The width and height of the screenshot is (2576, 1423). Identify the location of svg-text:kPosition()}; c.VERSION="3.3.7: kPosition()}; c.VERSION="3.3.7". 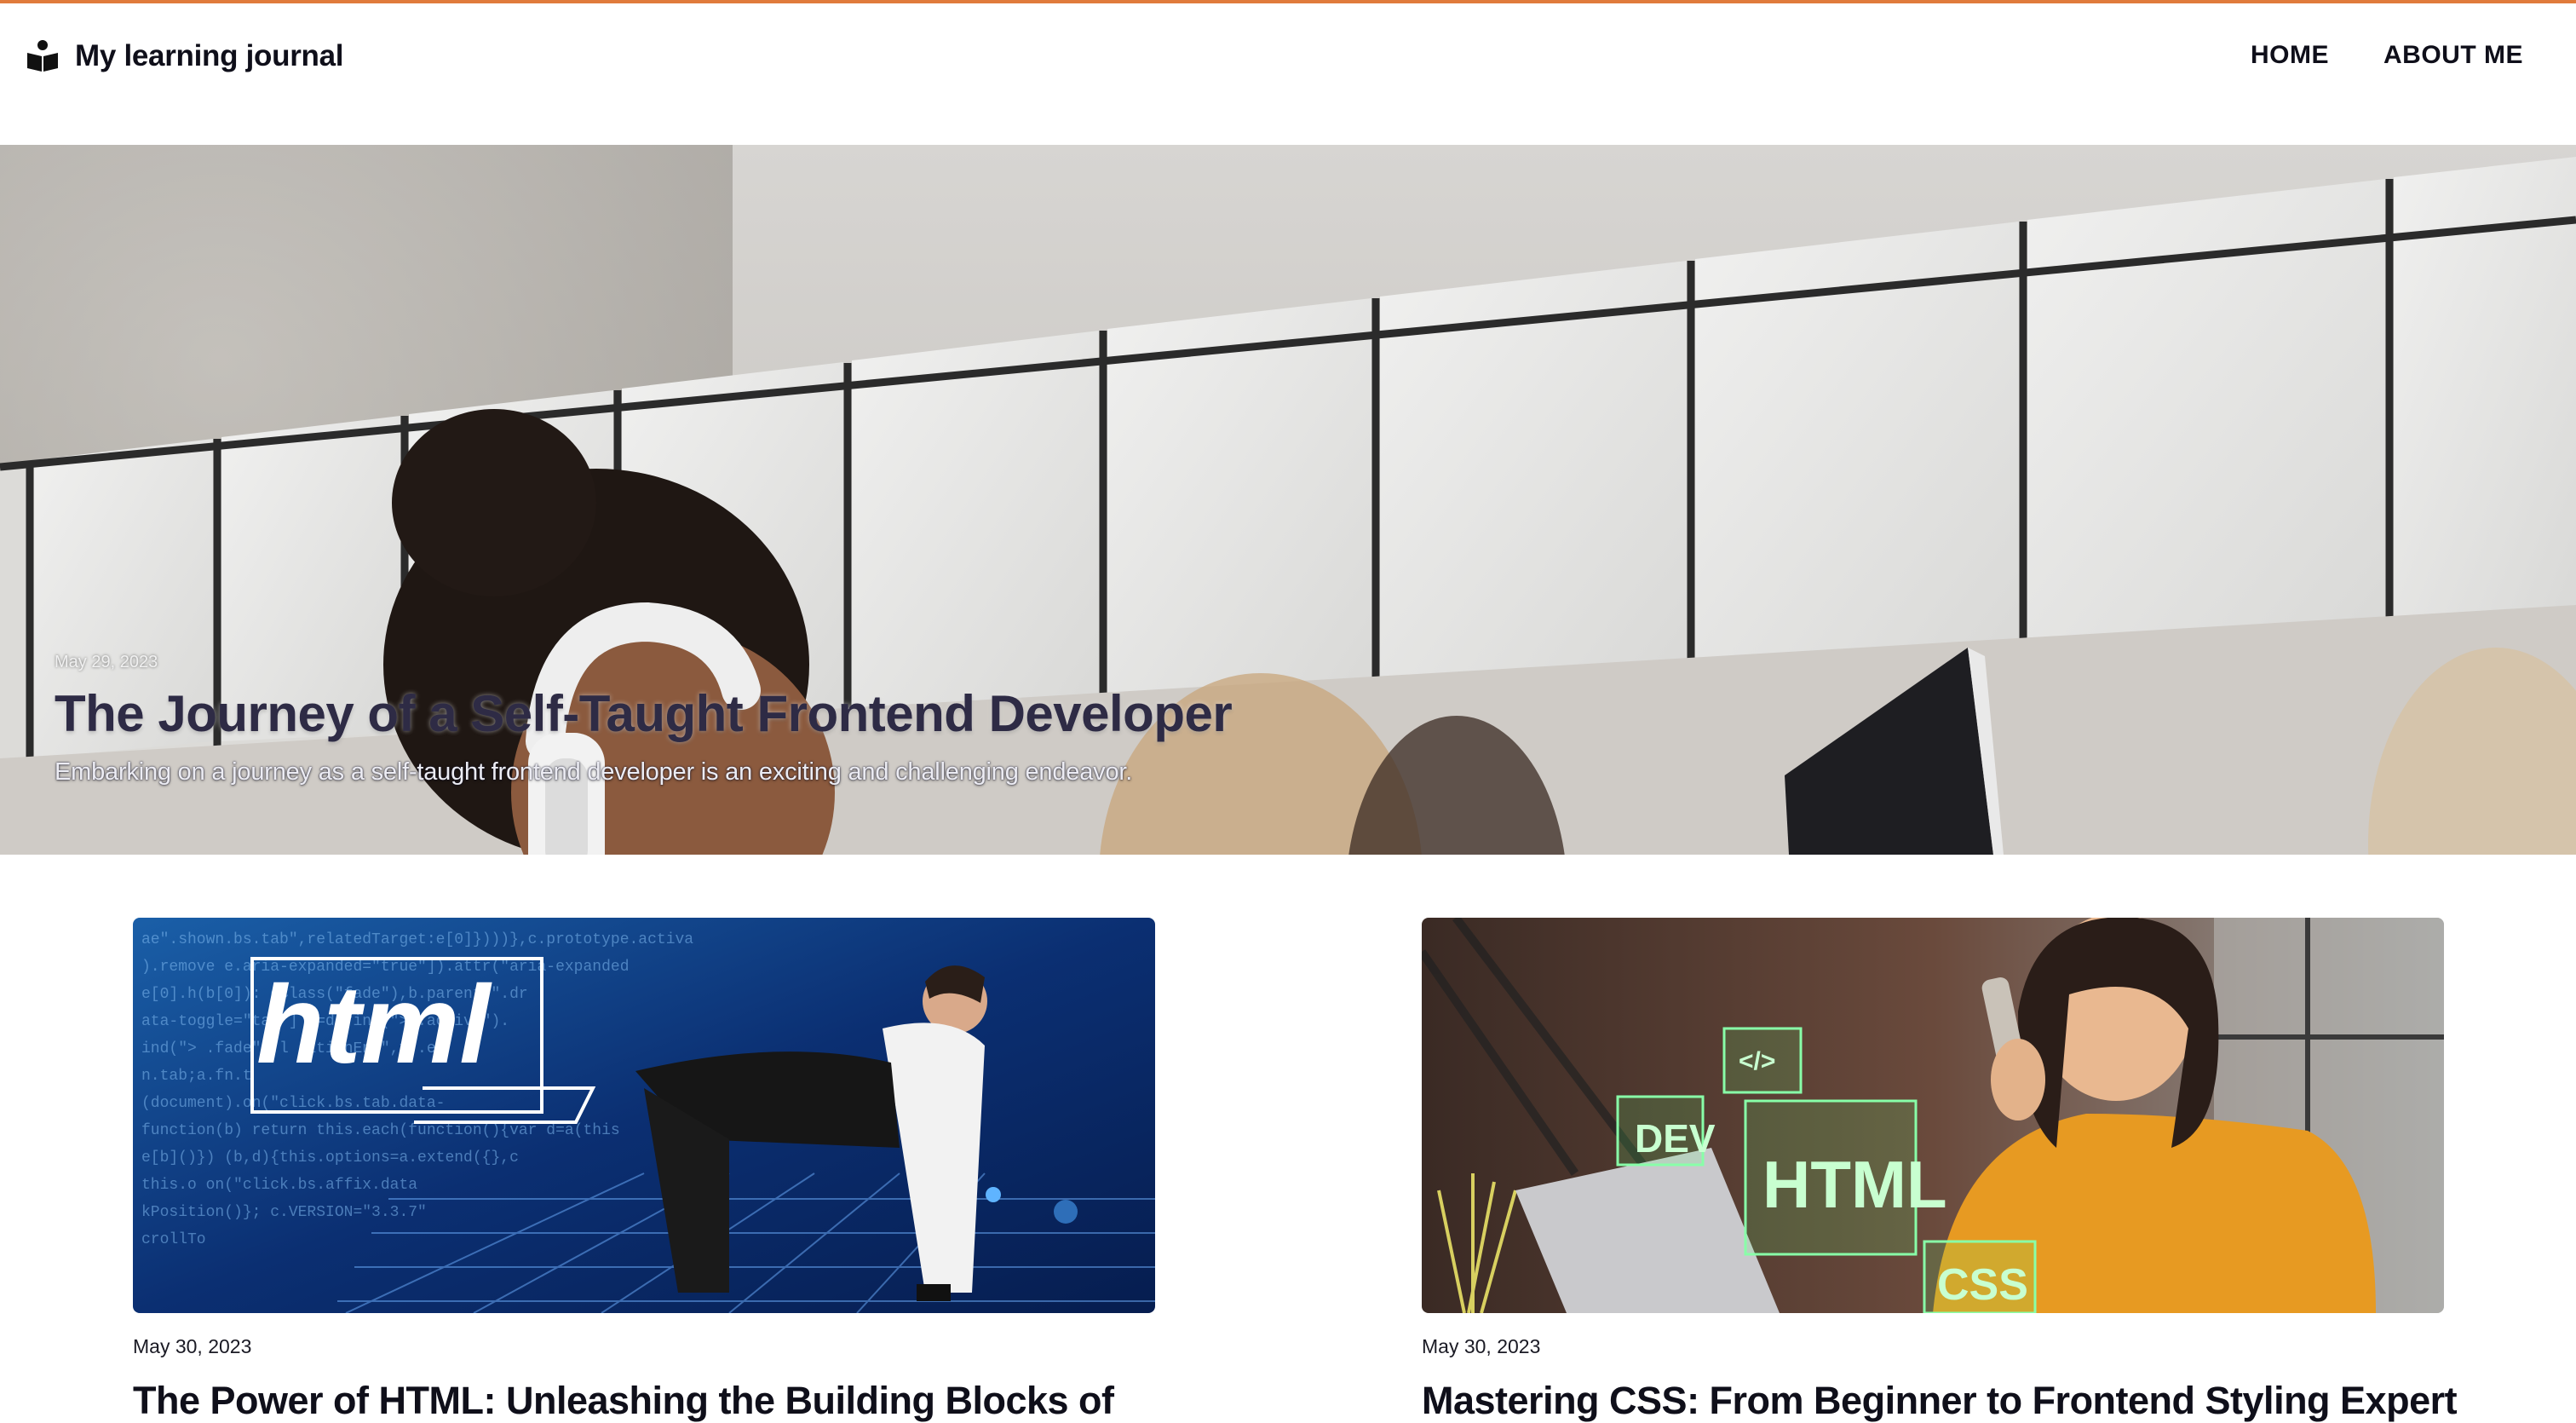
(284, 1212).